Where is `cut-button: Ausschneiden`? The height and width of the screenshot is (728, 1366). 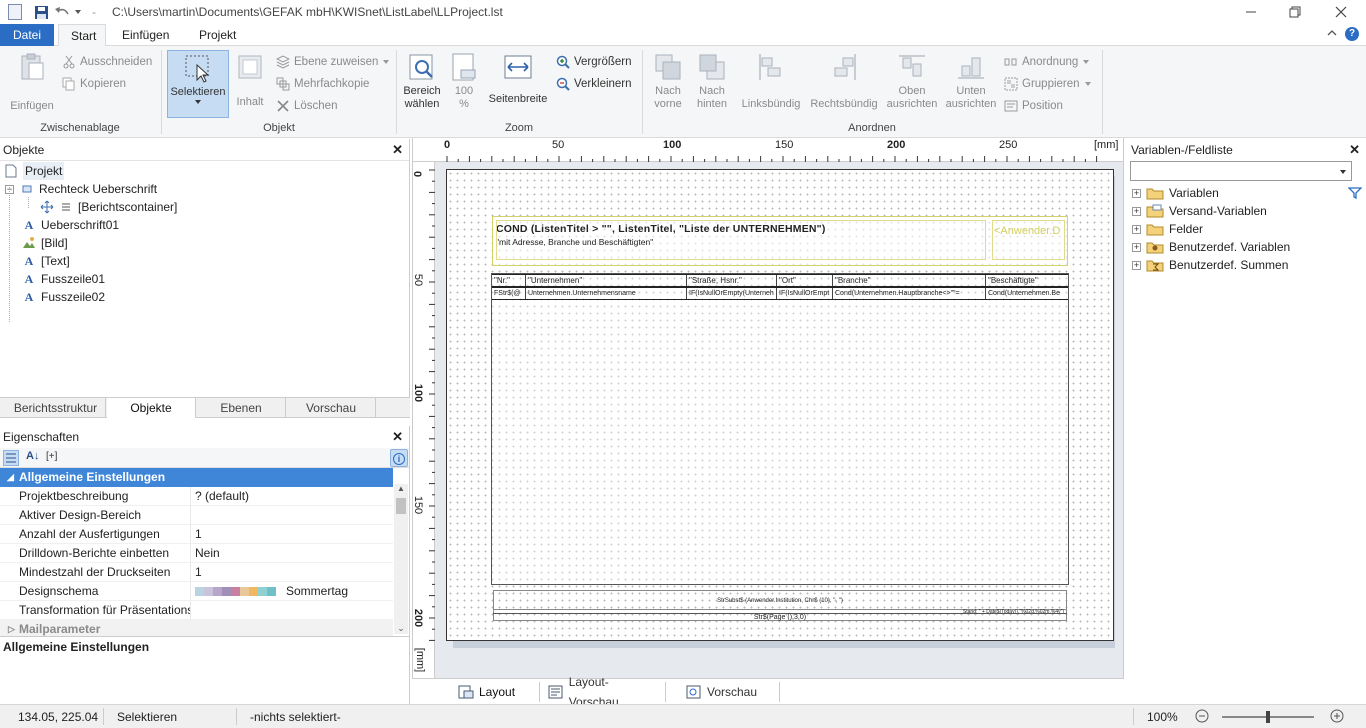
cut-button: Ausschneiden is located at coordinates (107, 62).